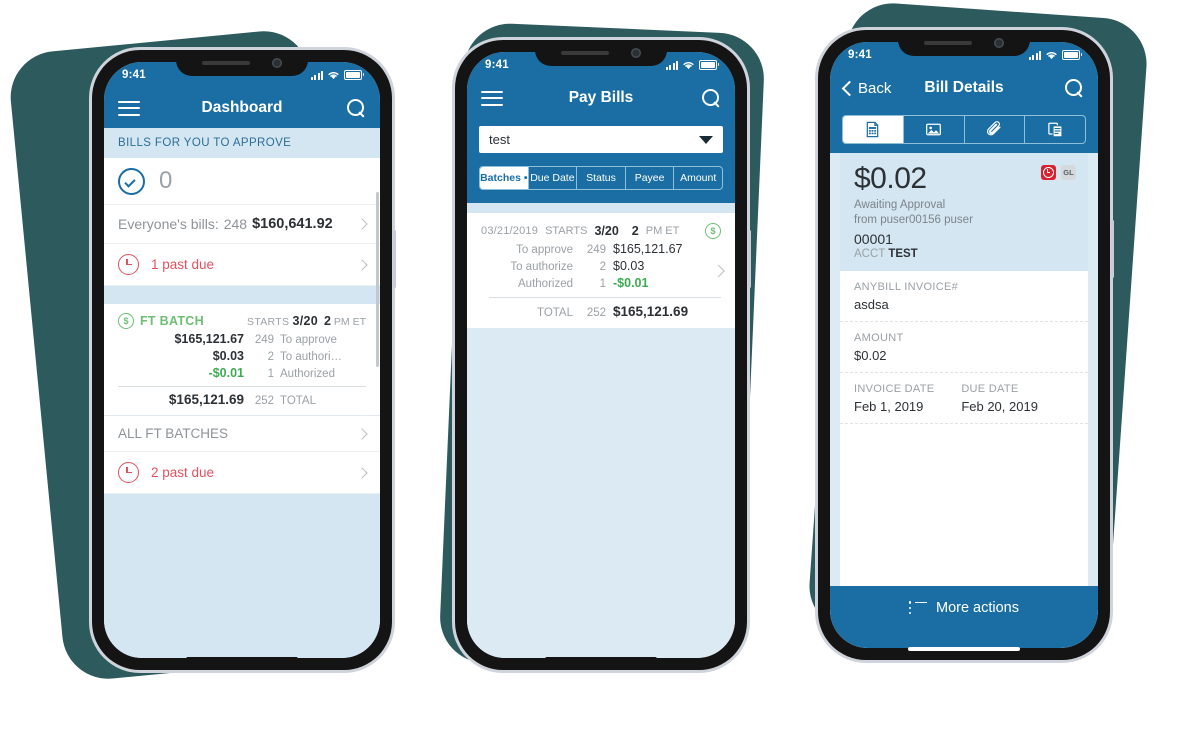  What do you see at coordinates (964, 347) in the screenshot?
I see `field-amount: AMOUNT $0.02` at bounding box center [964, 347].